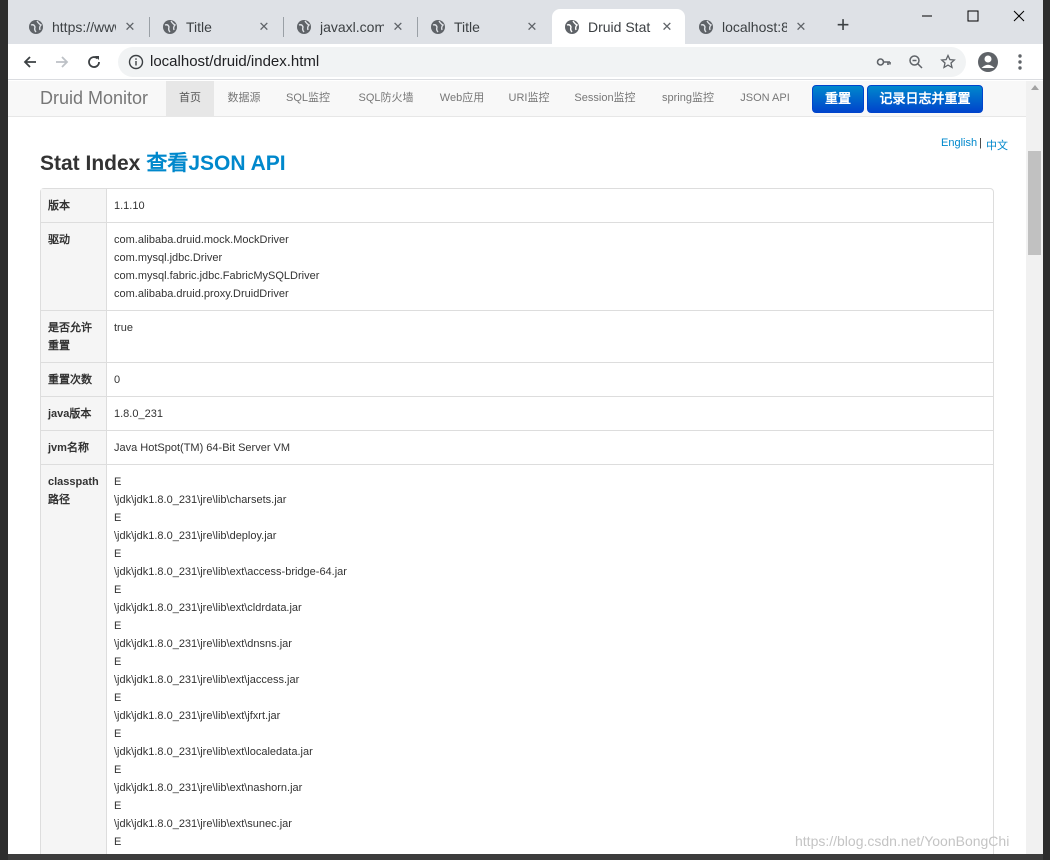 The width and height of the screenshot is (1050, 860). I want to click on brand-title: Druid Monitor, so click(94, 98).